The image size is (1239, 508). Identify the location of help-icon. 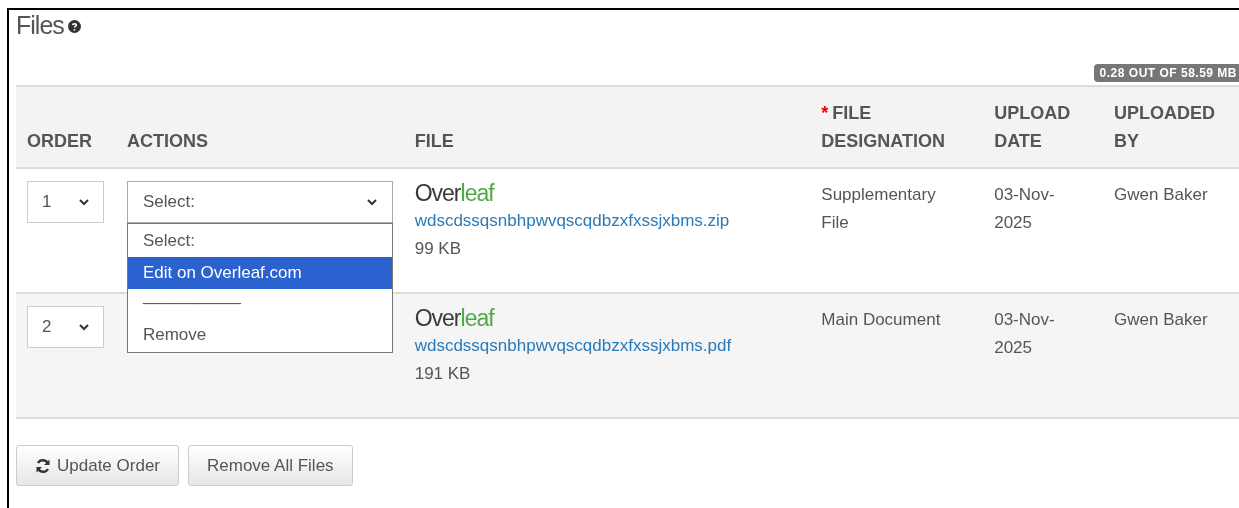
(74, 26).